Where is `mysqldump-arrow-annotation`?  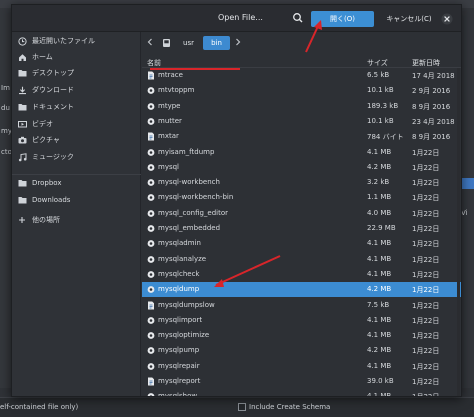 mysqldump-arrow-annotation is located at coordinates (248, 270).